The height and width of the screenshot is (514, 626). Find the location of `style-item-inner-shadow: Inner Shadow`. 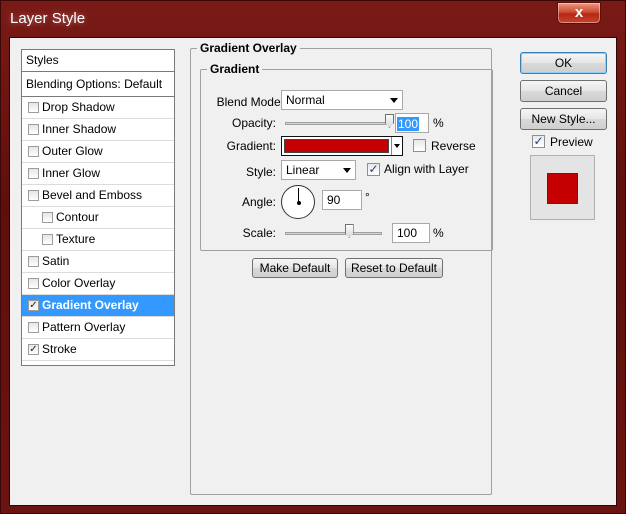

style-item-inner-shadow: Inner Shadow is located at coordinates (98, 130).